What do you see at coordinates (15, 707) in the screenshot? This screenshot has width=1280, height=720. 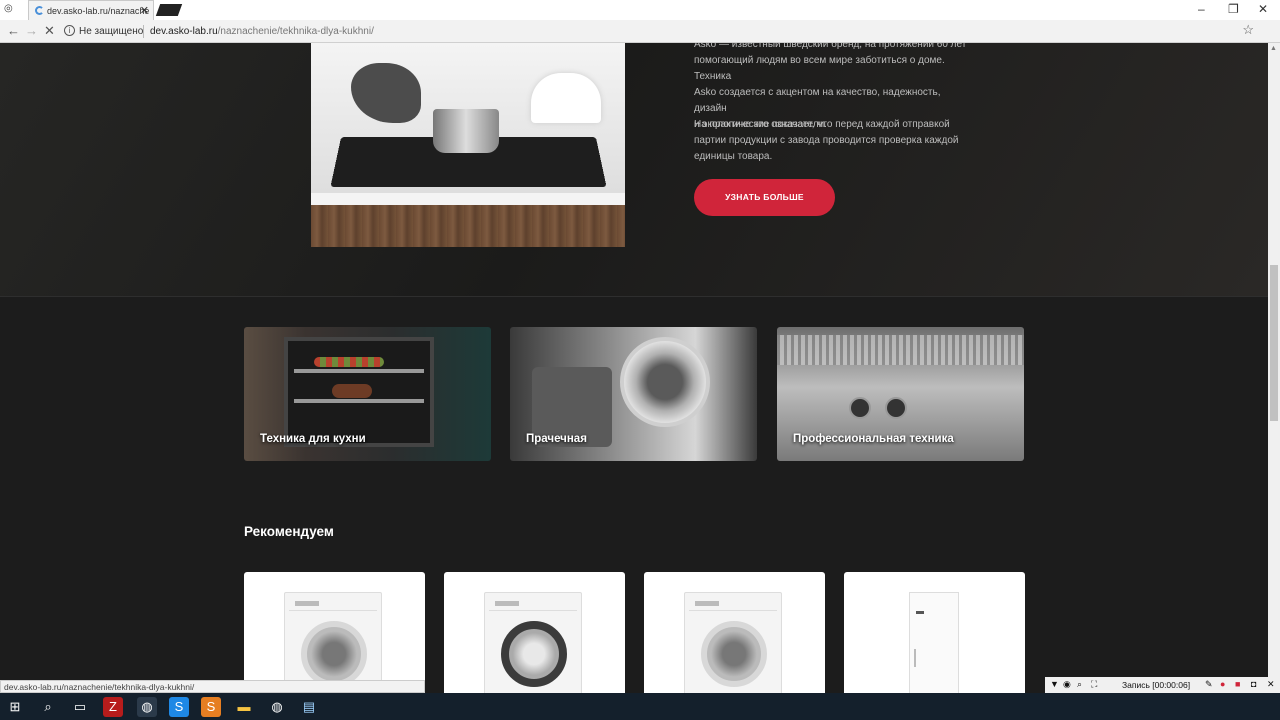 I see `windows-start-icon: ⊞` at bounding box center [15, 707].